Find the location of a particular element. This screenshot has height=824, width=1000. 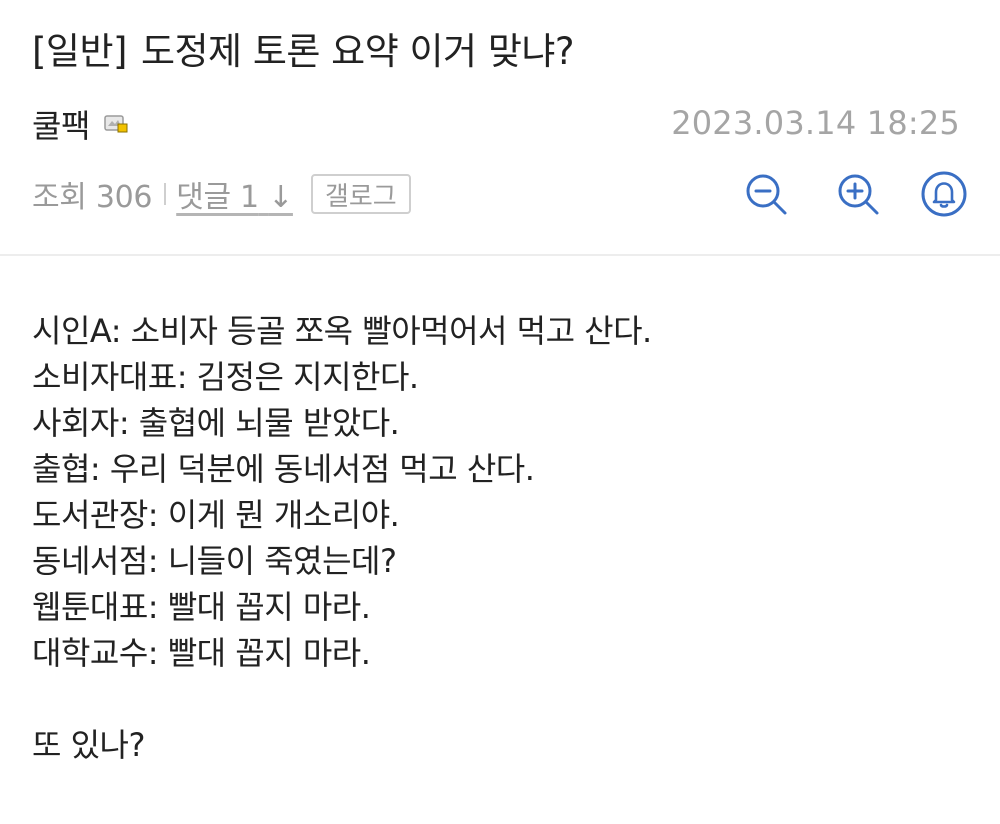

notification-button is located at coordinates (944, 194).